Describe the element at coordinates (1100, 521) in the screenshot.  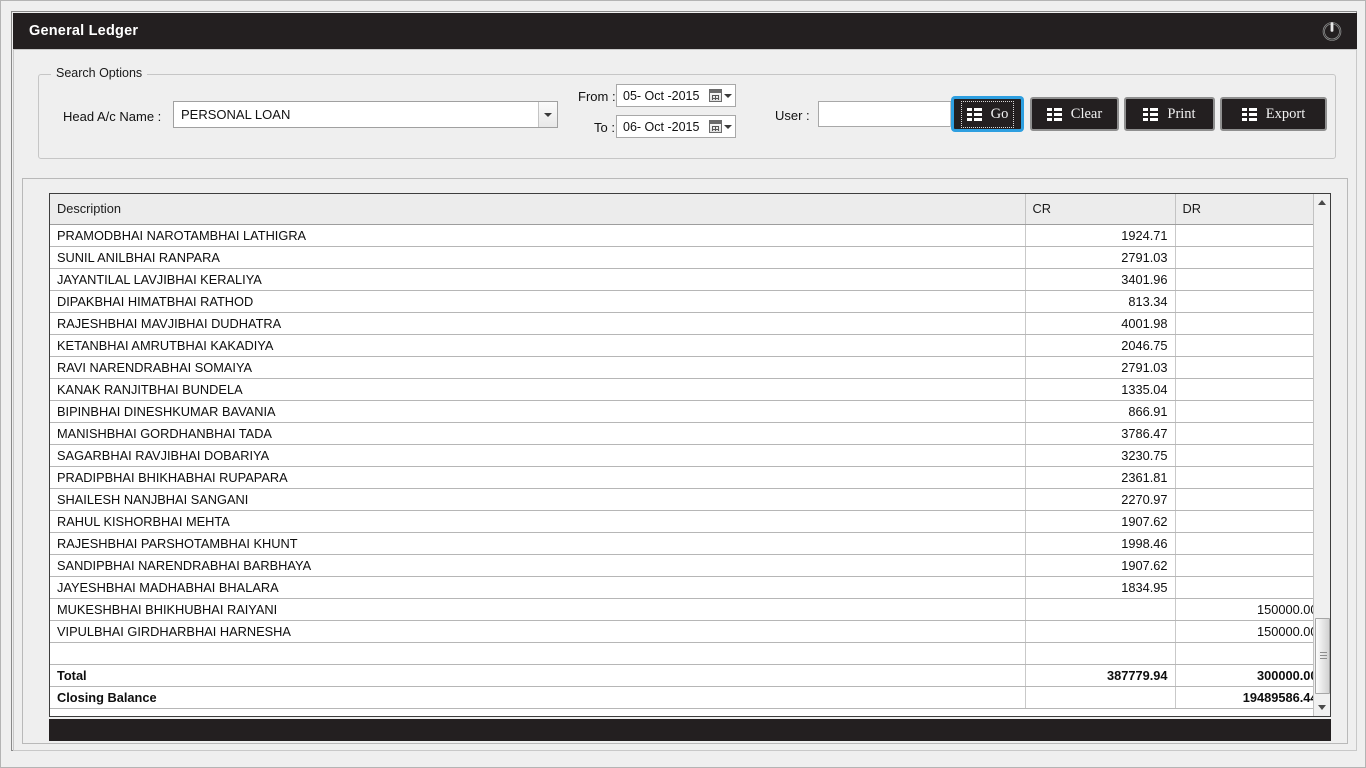
I see `cell-cr: 1907.62` at that location.